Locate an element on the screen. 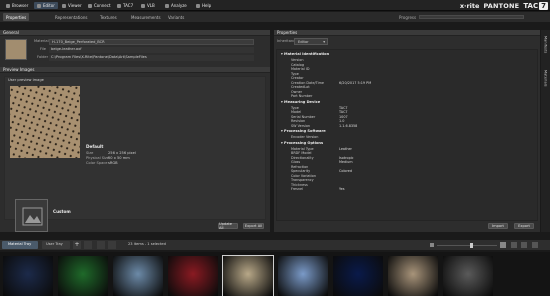 The width and height of the screenshot is (550, 296). property-key: Specularity is located at coordinates (301, 171).